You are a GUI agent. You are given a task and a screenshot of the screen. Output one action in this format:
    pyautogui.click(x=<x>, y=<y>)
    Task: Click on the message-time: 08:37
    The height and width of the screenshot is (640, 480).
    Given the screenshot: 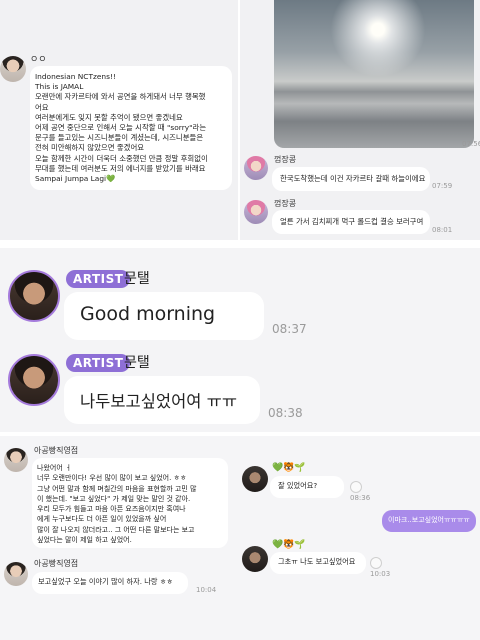 What is the action you would take?
    pyautogui.click(x=289, y=329)
    